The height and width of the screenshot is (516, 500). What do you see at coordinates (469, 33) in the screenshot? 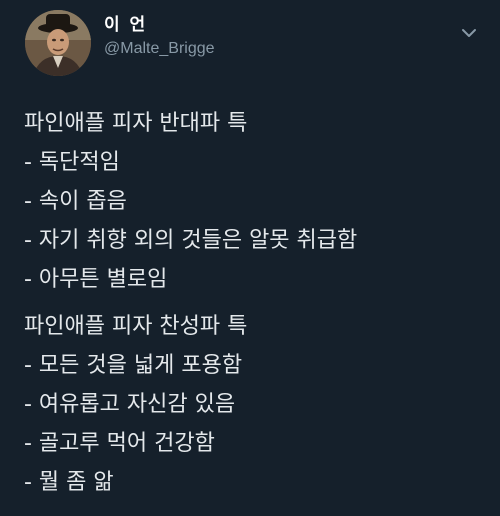
I see `chevron-down-icon` at bounding box center [469, 33].